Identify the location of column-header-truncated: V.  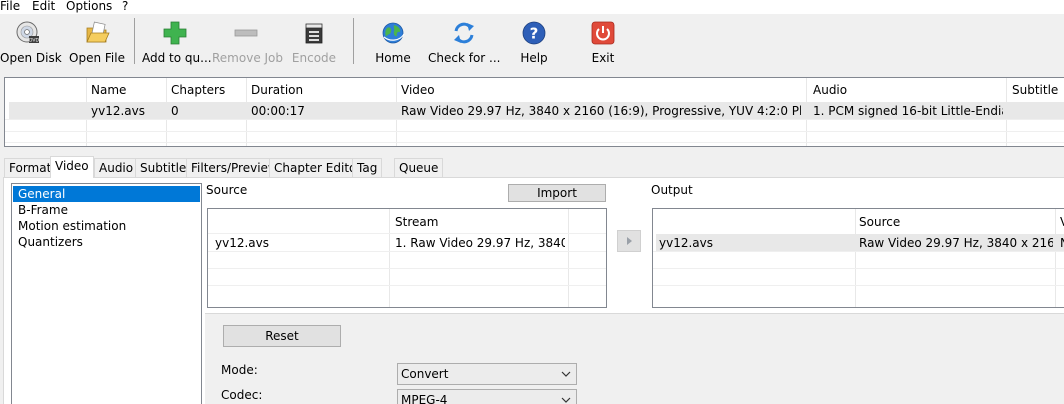
(1062, 222).